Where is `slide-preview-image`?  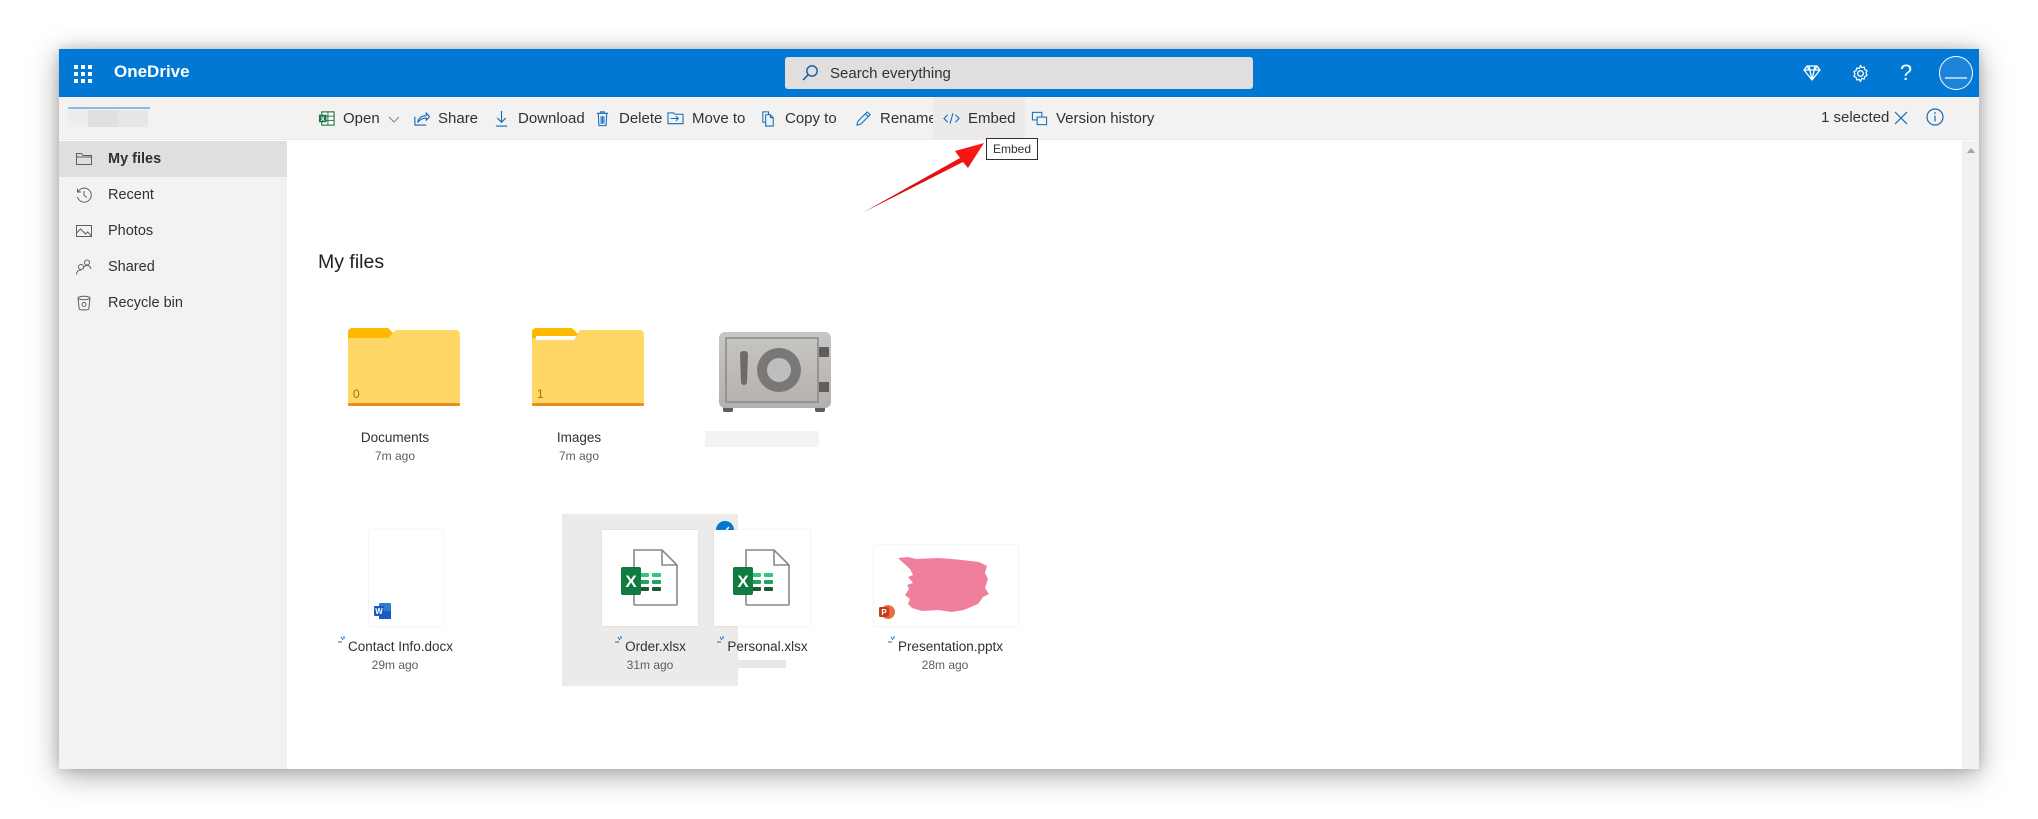 slide-preview-image is located at coordinates (943, 584).